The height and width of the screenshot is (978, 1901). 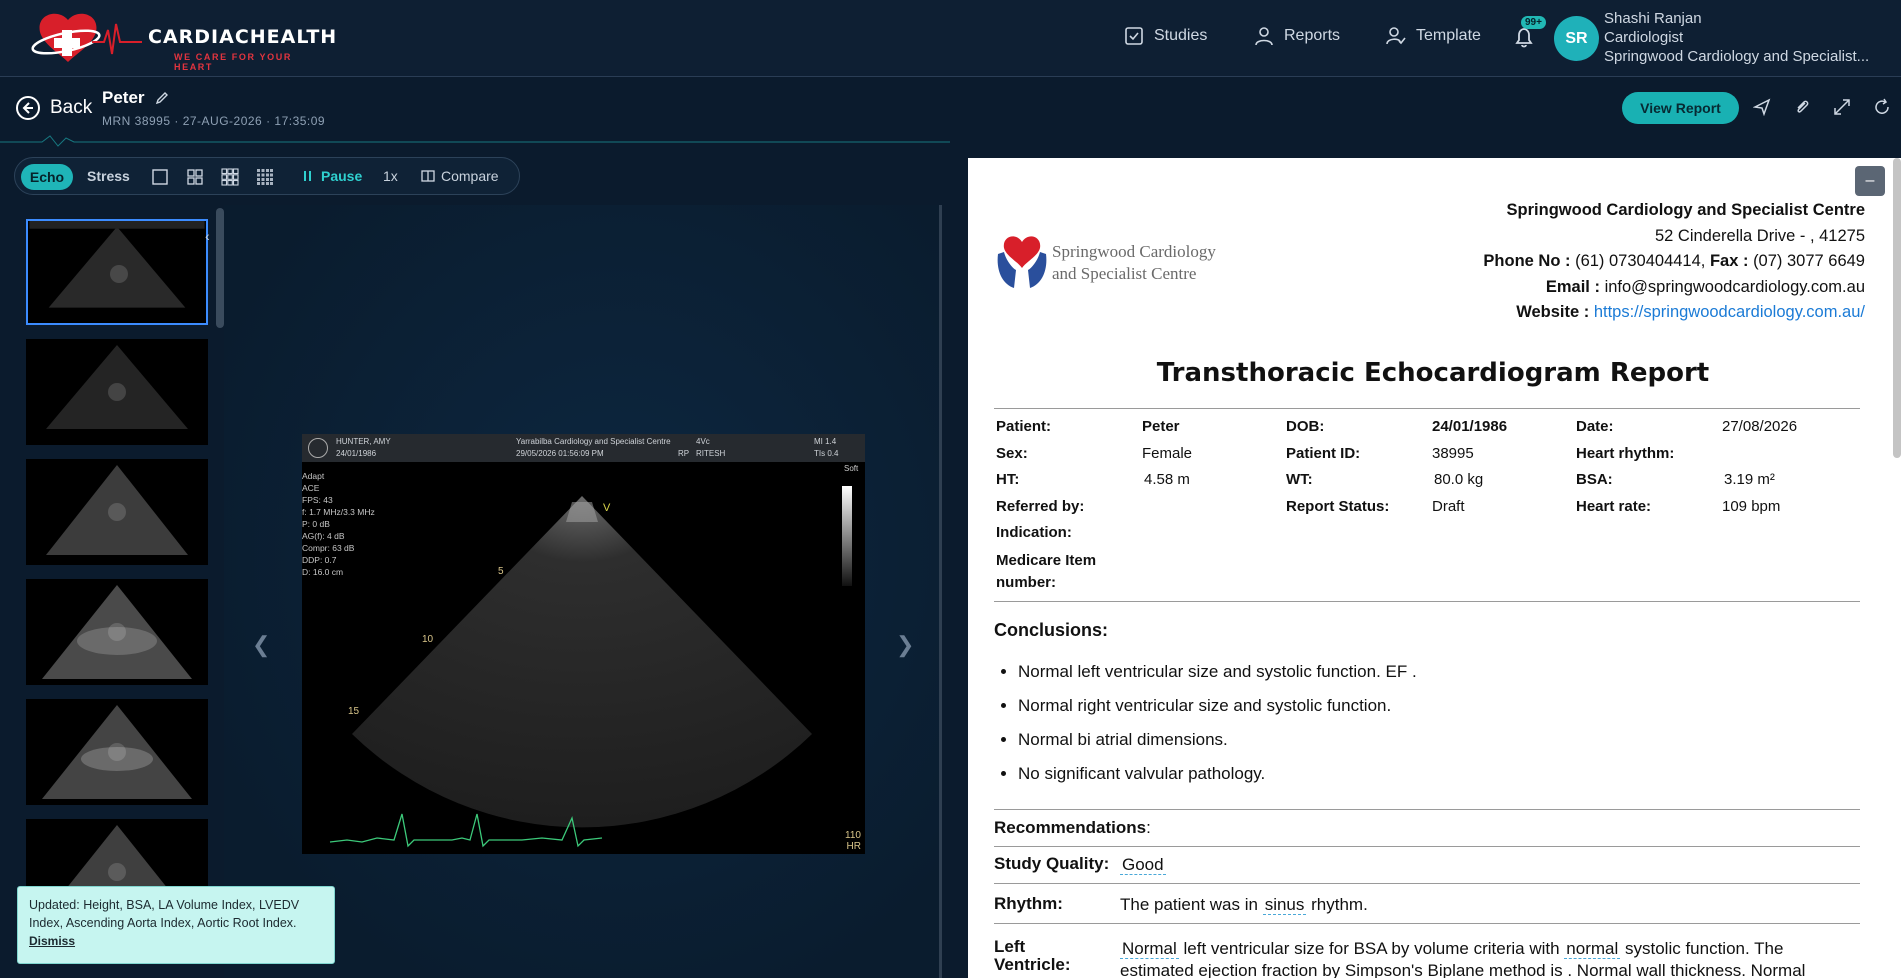 What do you see at coordinates (1284, 905) in the screenshot?
I see `rhythm-value: sinus` at bounding box center [1284, 905].